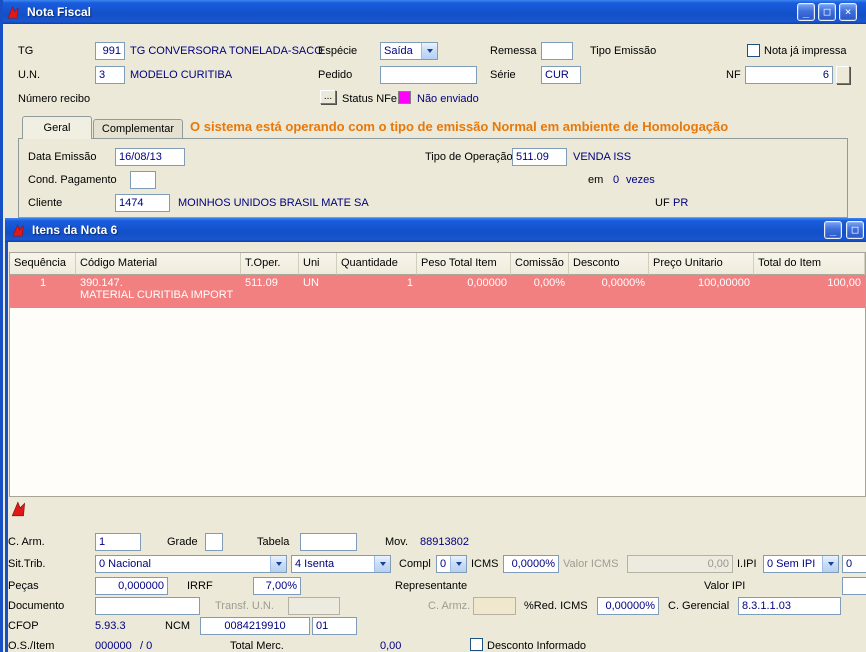 The image size is (866, 652). What do you see at coordinates (591, 564) in the screenshot?
I see `valor-icms-label: Valor ICMS` at bounding box center [591, 564].